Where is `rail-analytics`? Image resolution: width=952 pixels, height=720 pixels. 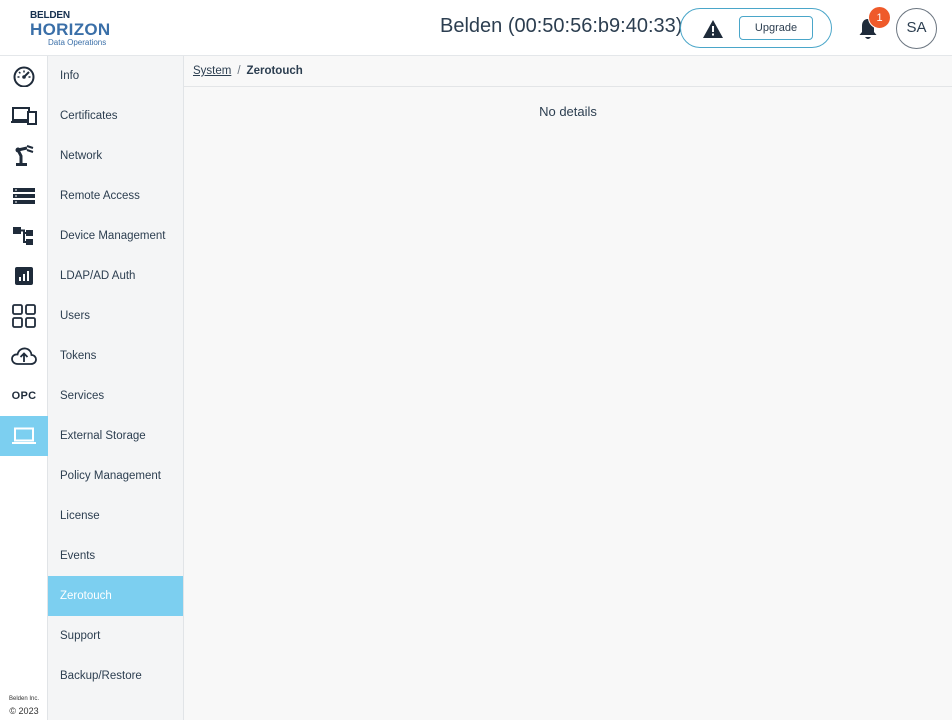
rail-analytics is located at coordinates (24, 276).